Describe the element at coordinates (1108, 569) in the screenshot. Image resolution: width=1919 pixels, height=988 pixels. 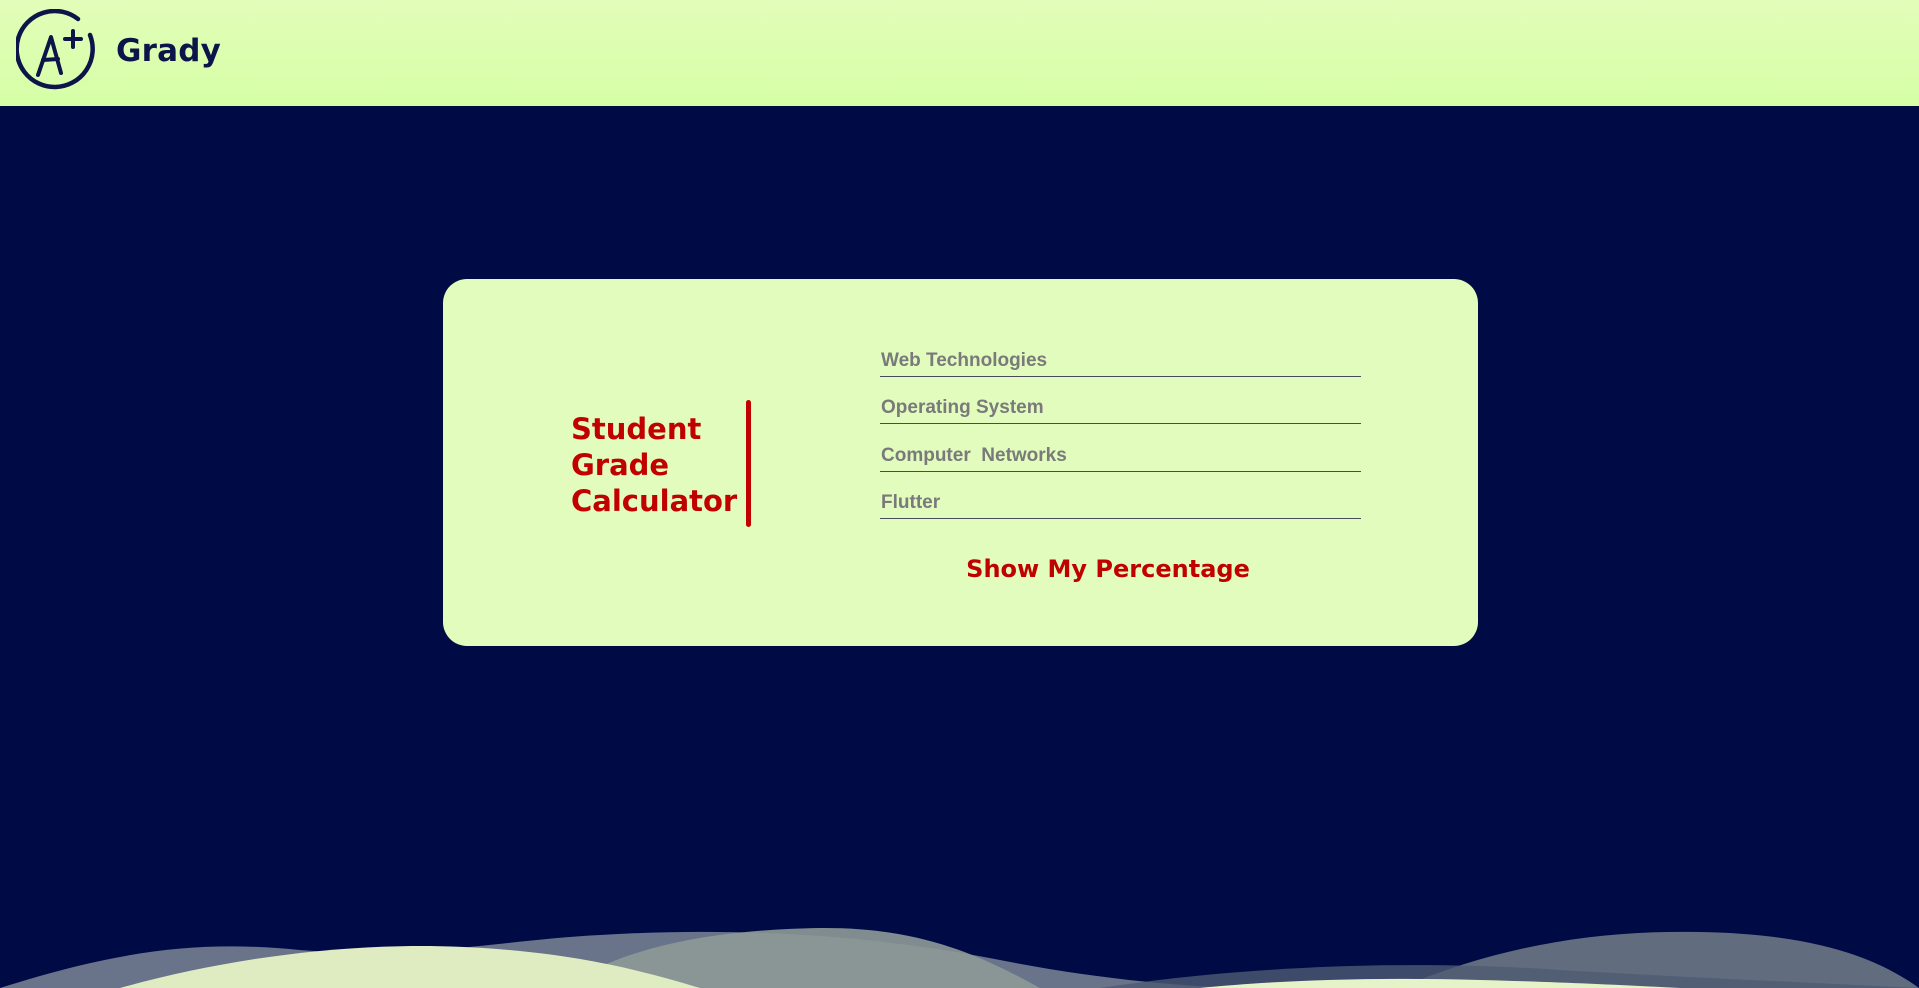
I see `show-percentage-button: Show My Percentage` at that location.